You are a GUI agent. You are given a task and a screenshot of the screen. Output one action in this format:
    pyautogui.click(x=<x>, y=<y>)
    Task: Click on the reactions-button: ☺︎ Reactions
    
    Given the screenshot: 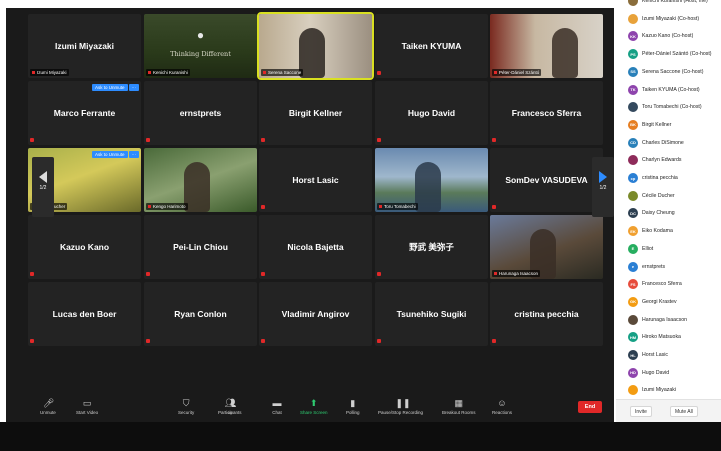 What is the action you would take?
    pyautogui.click(x=502, y=406)
    